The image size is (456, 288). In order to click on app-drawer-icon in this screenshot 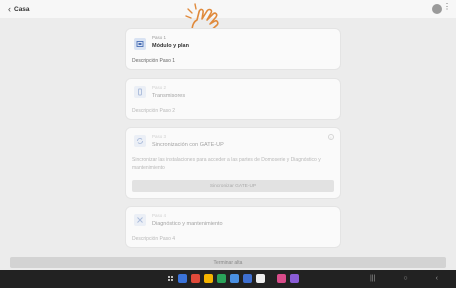, I will do `click(171, 278)`.